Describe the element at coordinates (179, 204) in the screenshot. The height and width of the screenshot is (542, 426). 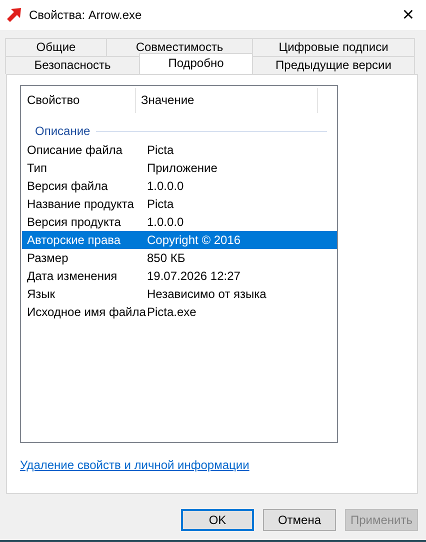
I see `list-row: Название продукта Picta` at that location.